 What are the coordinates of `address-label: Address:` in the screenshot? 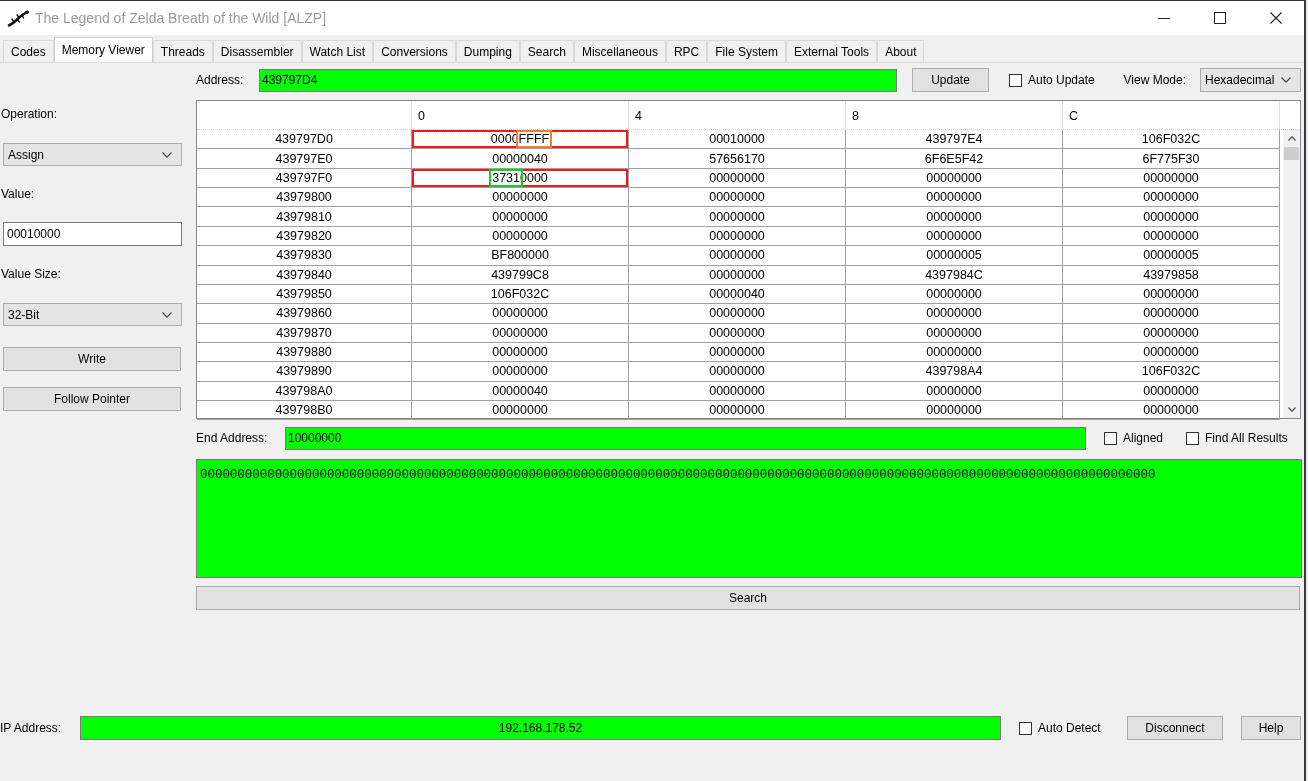 It's located at (220, 80).